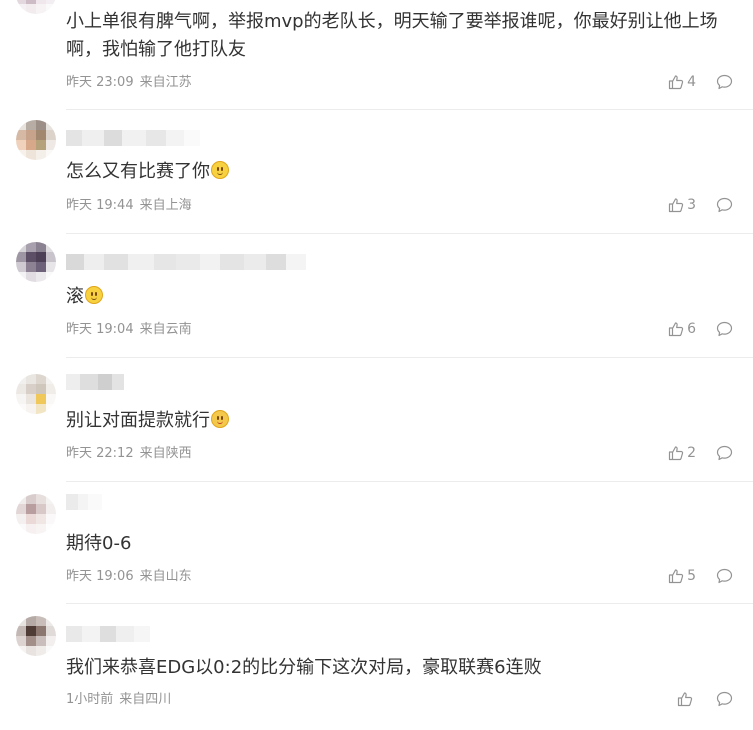 Image resolution: width=753 pixels, height=730 pixels. I want to click on comment-location: 来自山东, so click(165, 576).